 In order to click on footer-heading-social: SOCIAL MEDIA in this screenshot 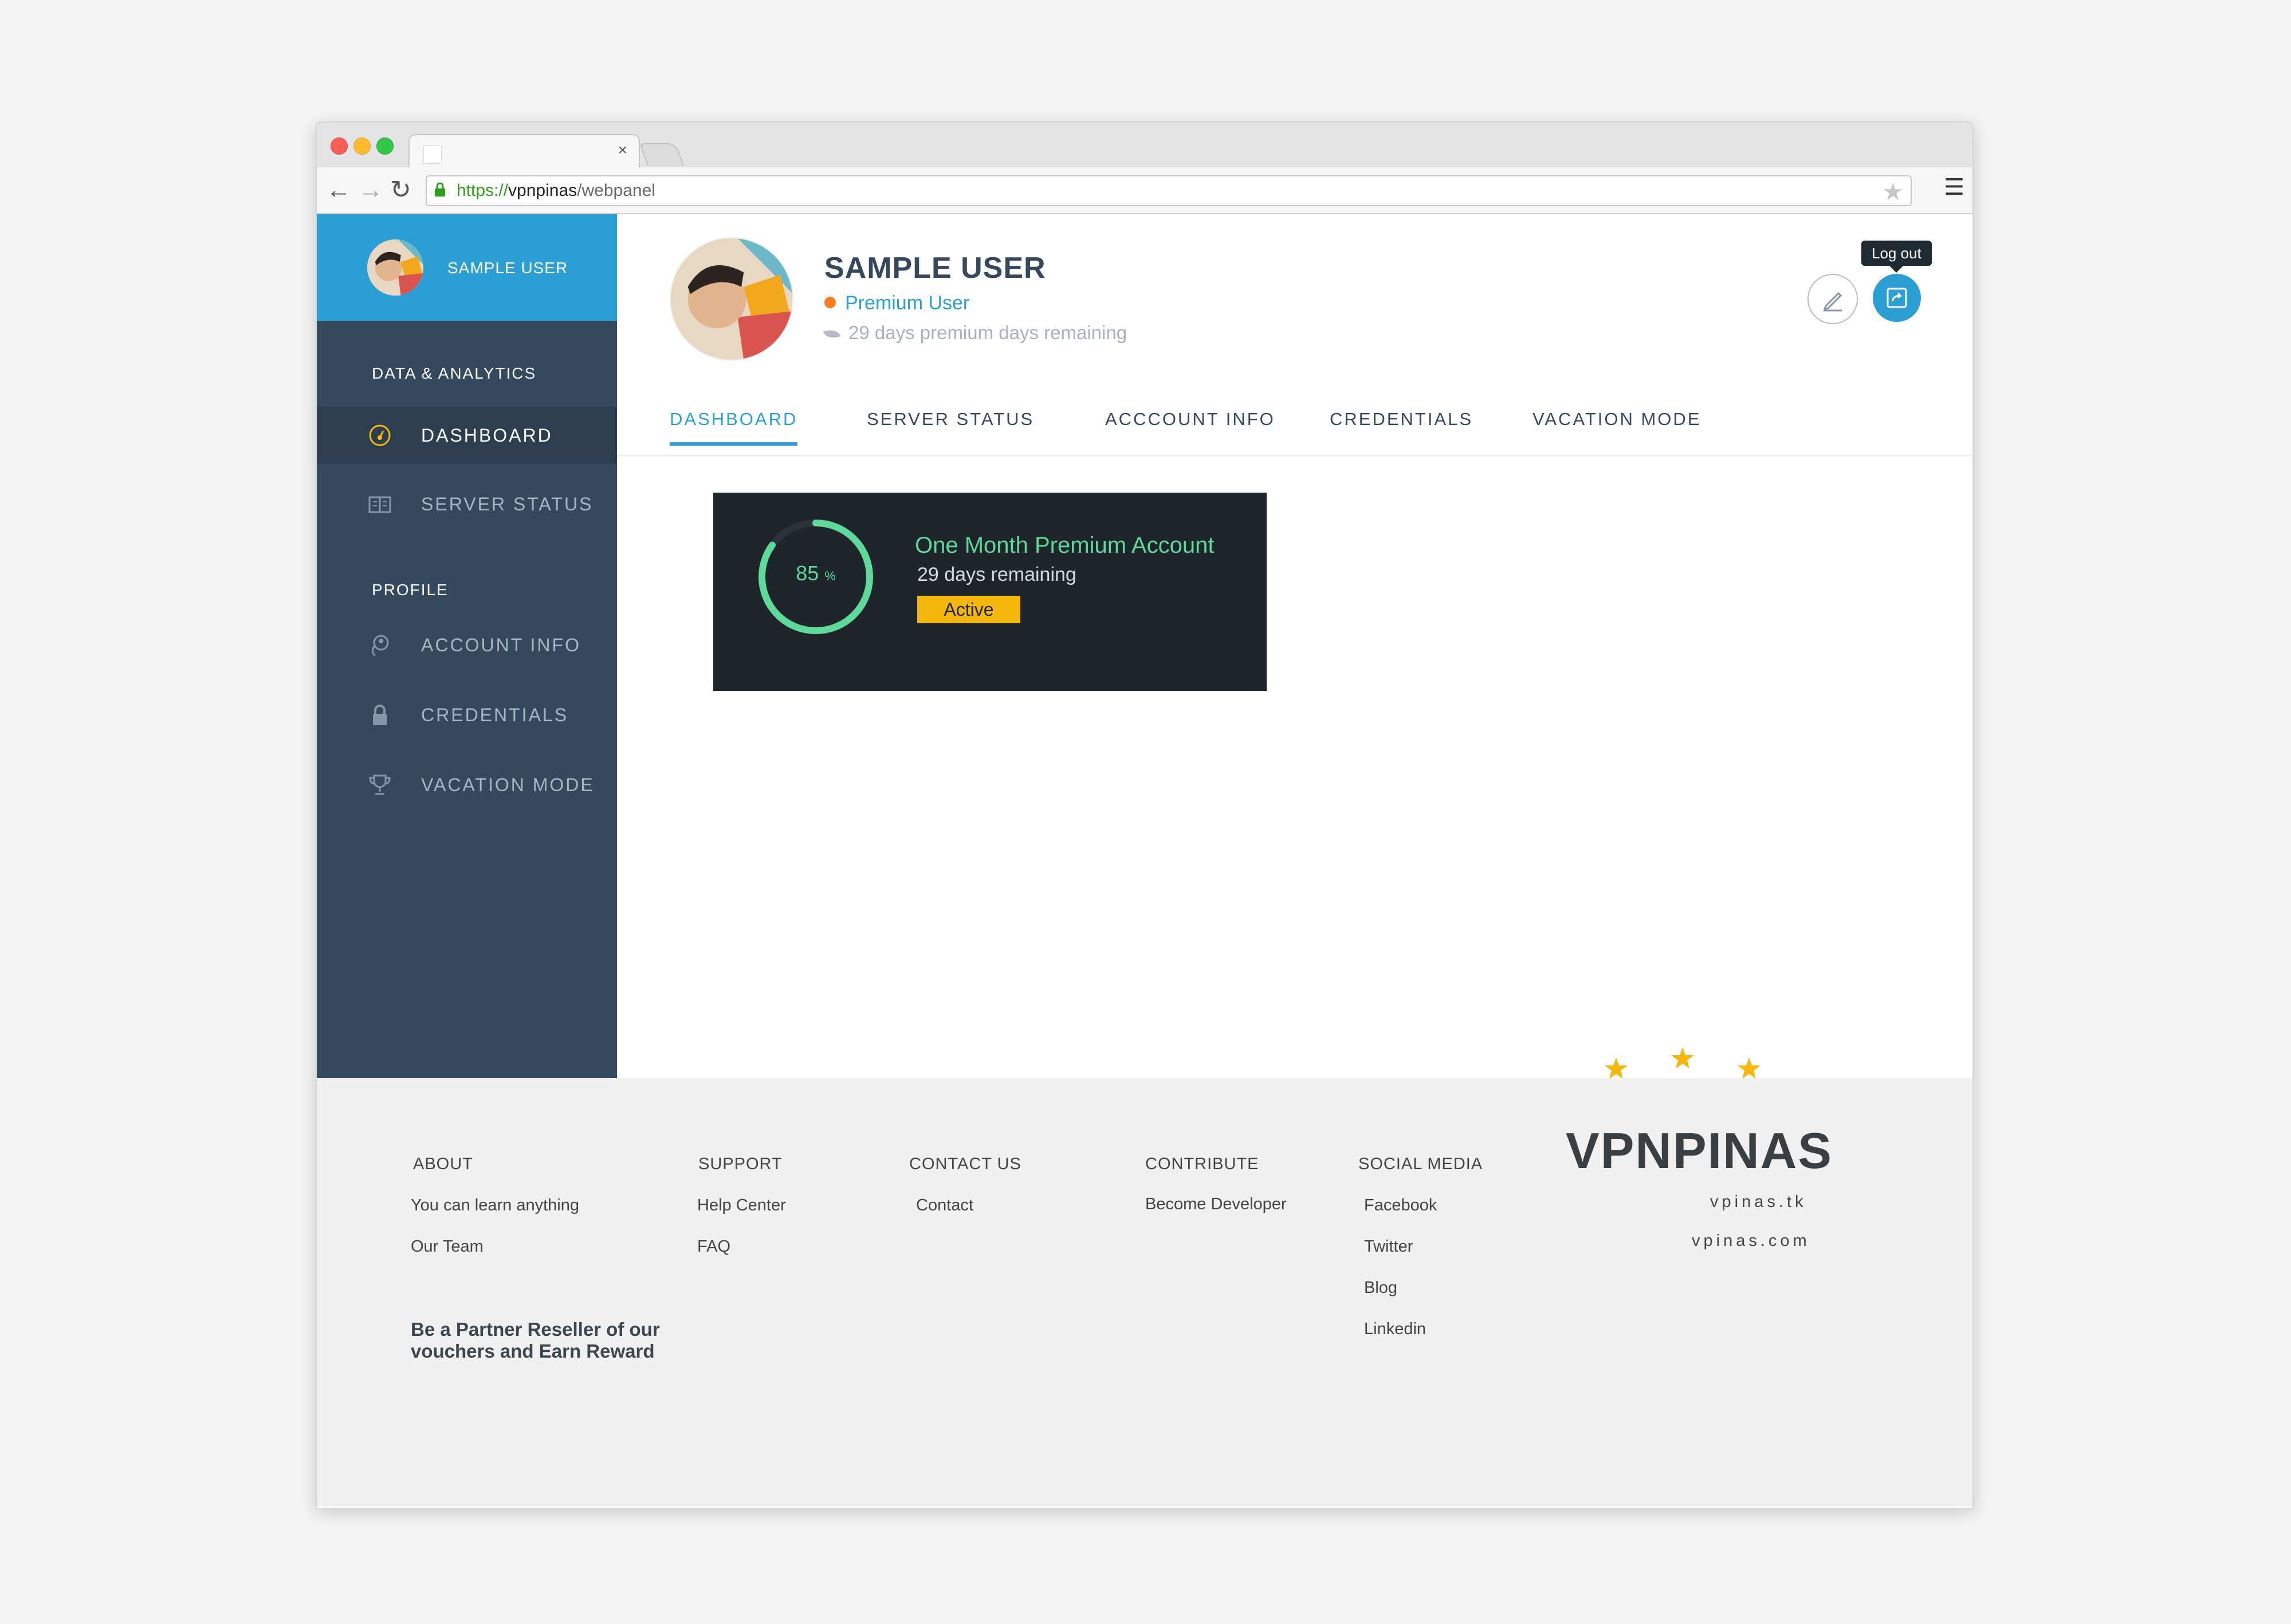, I will do `click(1420, 1164)`.